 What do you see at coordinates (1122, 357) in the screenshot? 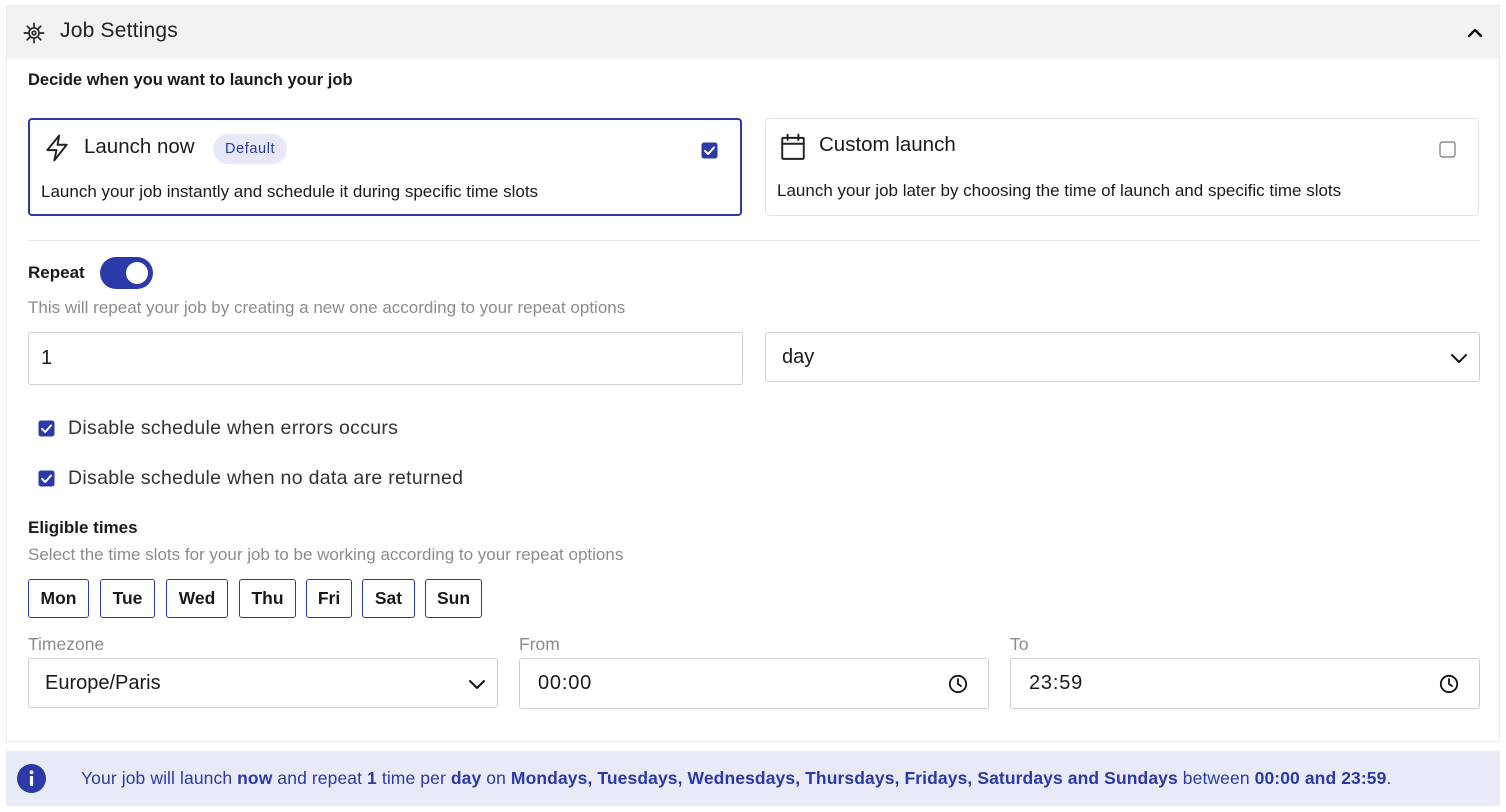
I see `repeat-unit-select: day` at bounding box center [1122, 357].